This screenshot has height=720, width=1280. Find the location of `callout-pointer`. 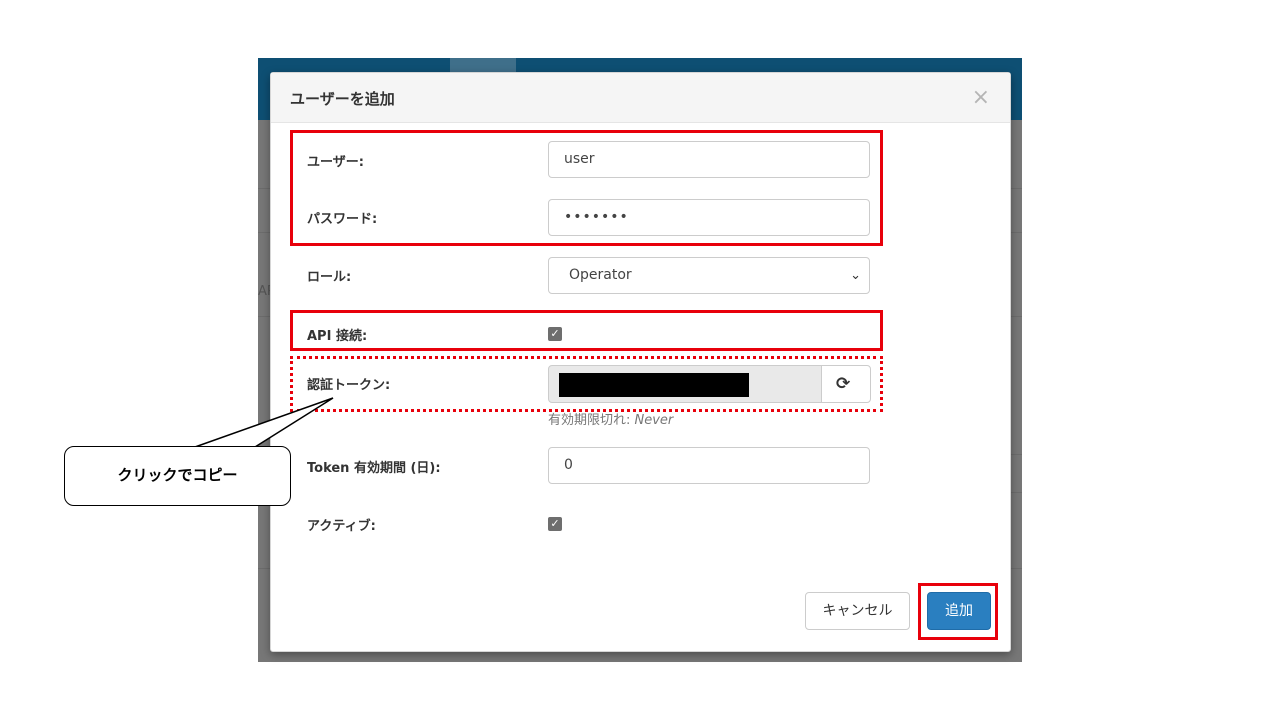

callout-pointer is located at coordinates (264, 422).